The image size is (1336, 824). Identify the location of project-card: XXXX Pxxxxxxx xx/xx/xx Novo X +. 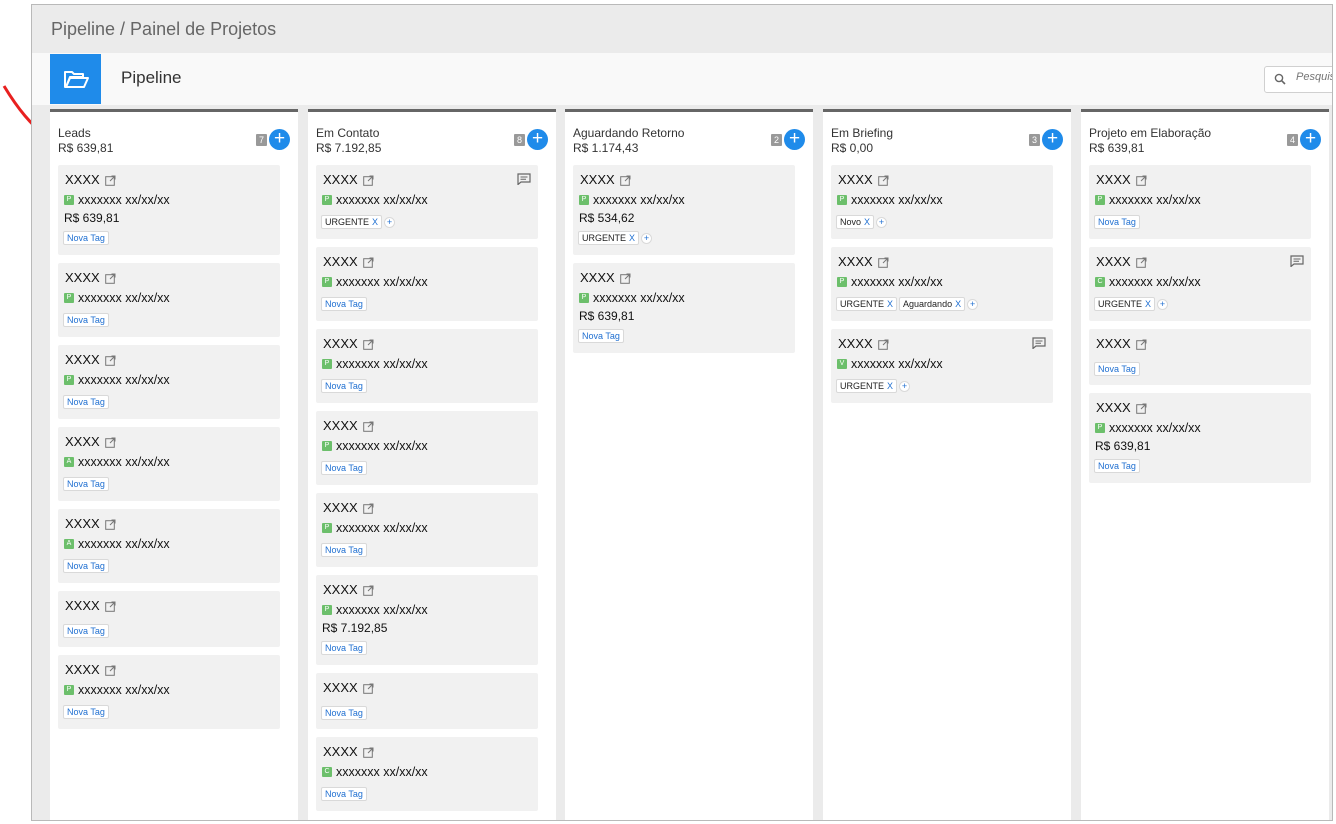
(942, 202).